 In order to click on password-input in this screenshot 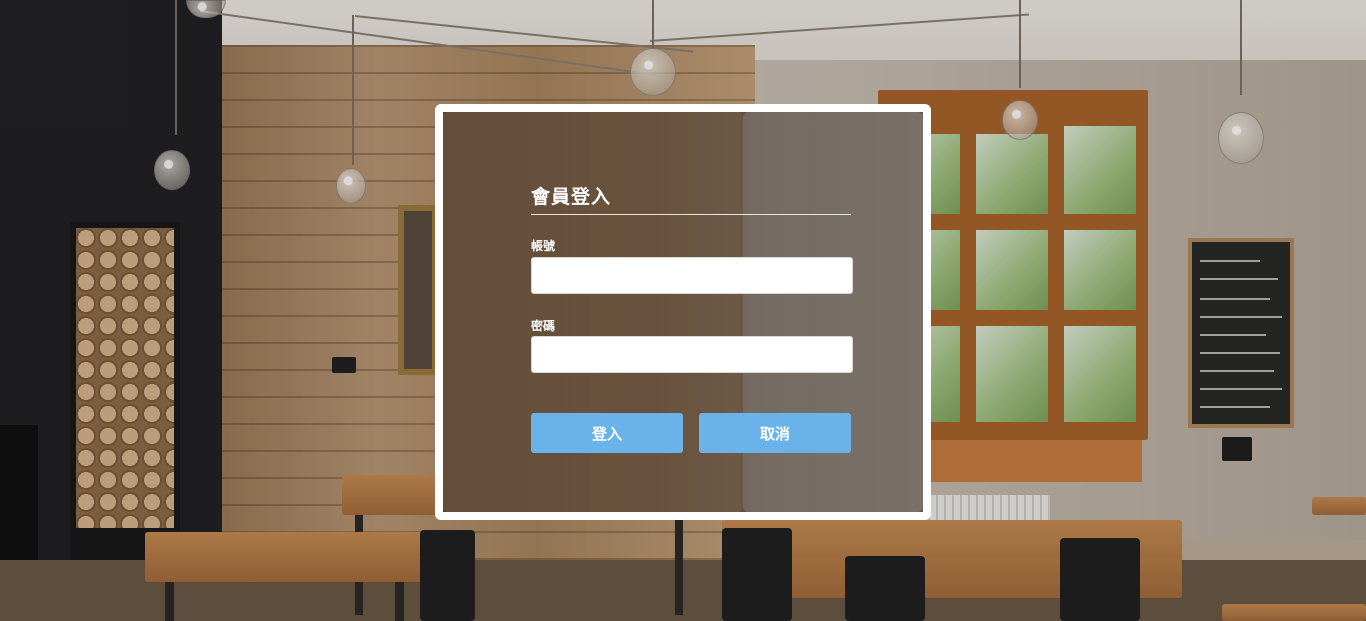, I will do `click(692, 354)`.